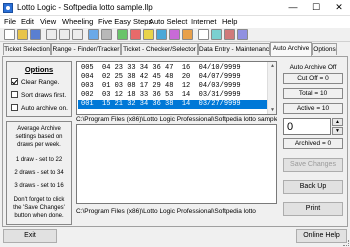 The width and height of the screenshot is (350, 247). What do you see at coordinates (187, 34) in the screenshot?
I see `orange-tool-icon` at bounding box center [187, 34].